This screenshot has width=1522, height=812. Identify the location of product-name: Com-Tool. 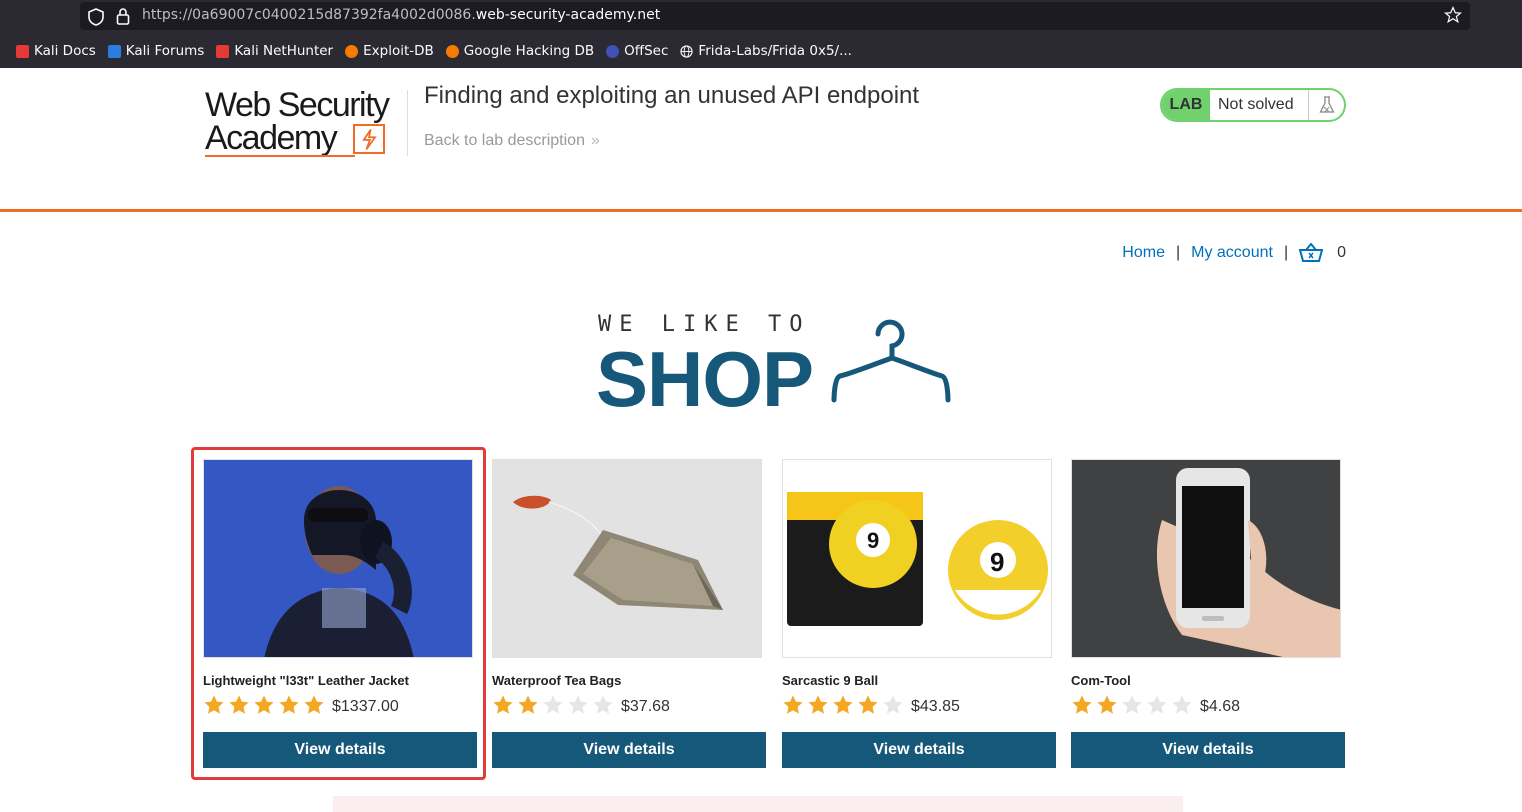
(1101, 680).